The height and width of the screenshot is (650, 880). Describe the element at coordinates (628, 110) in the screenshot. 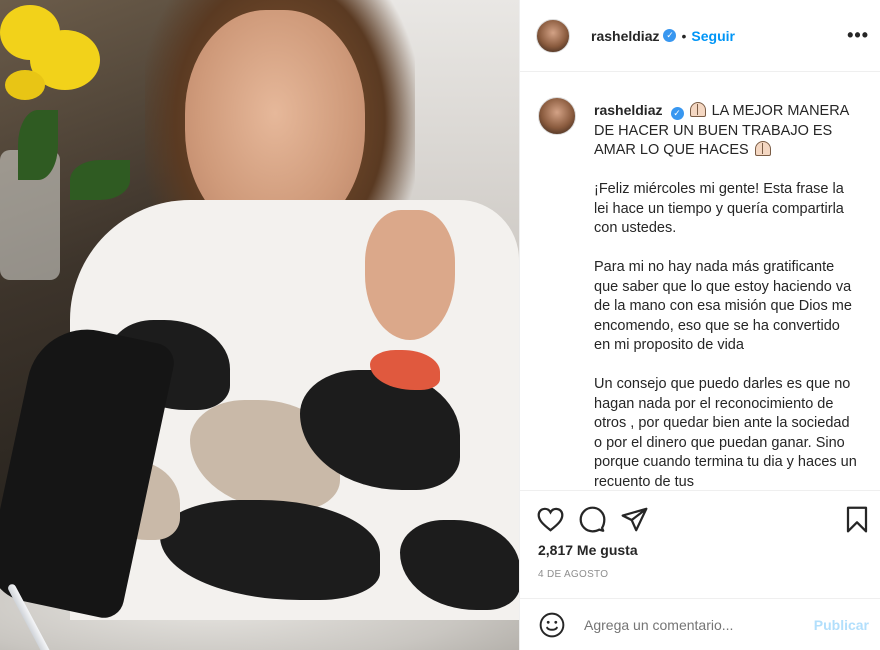

I see `caption-username: rasheldiaz` at that location.